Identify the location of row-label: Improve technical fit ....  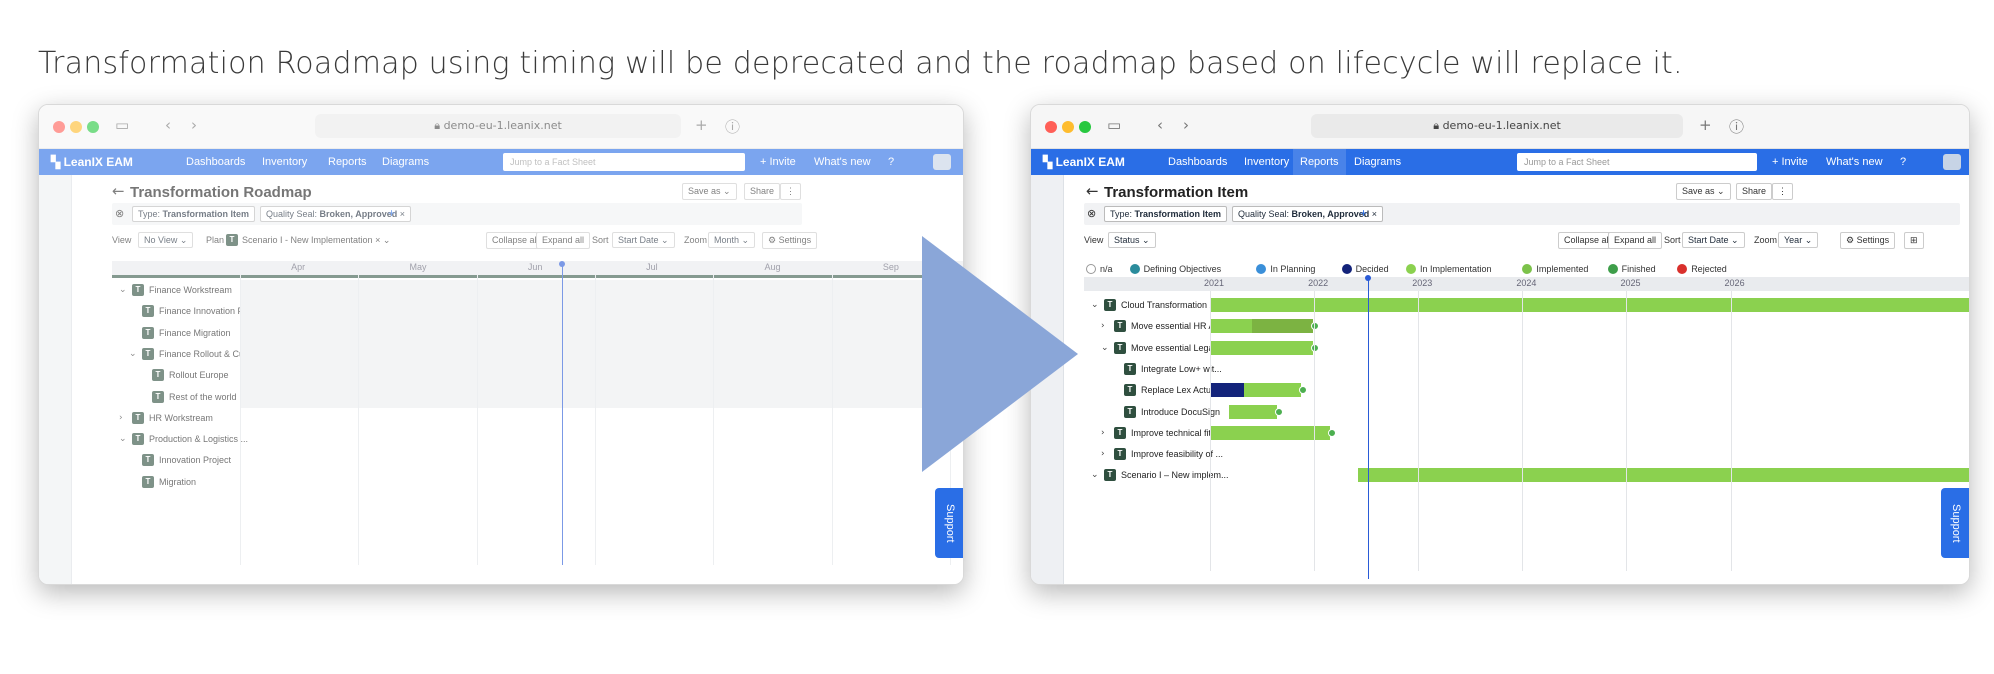
(1176, 433).